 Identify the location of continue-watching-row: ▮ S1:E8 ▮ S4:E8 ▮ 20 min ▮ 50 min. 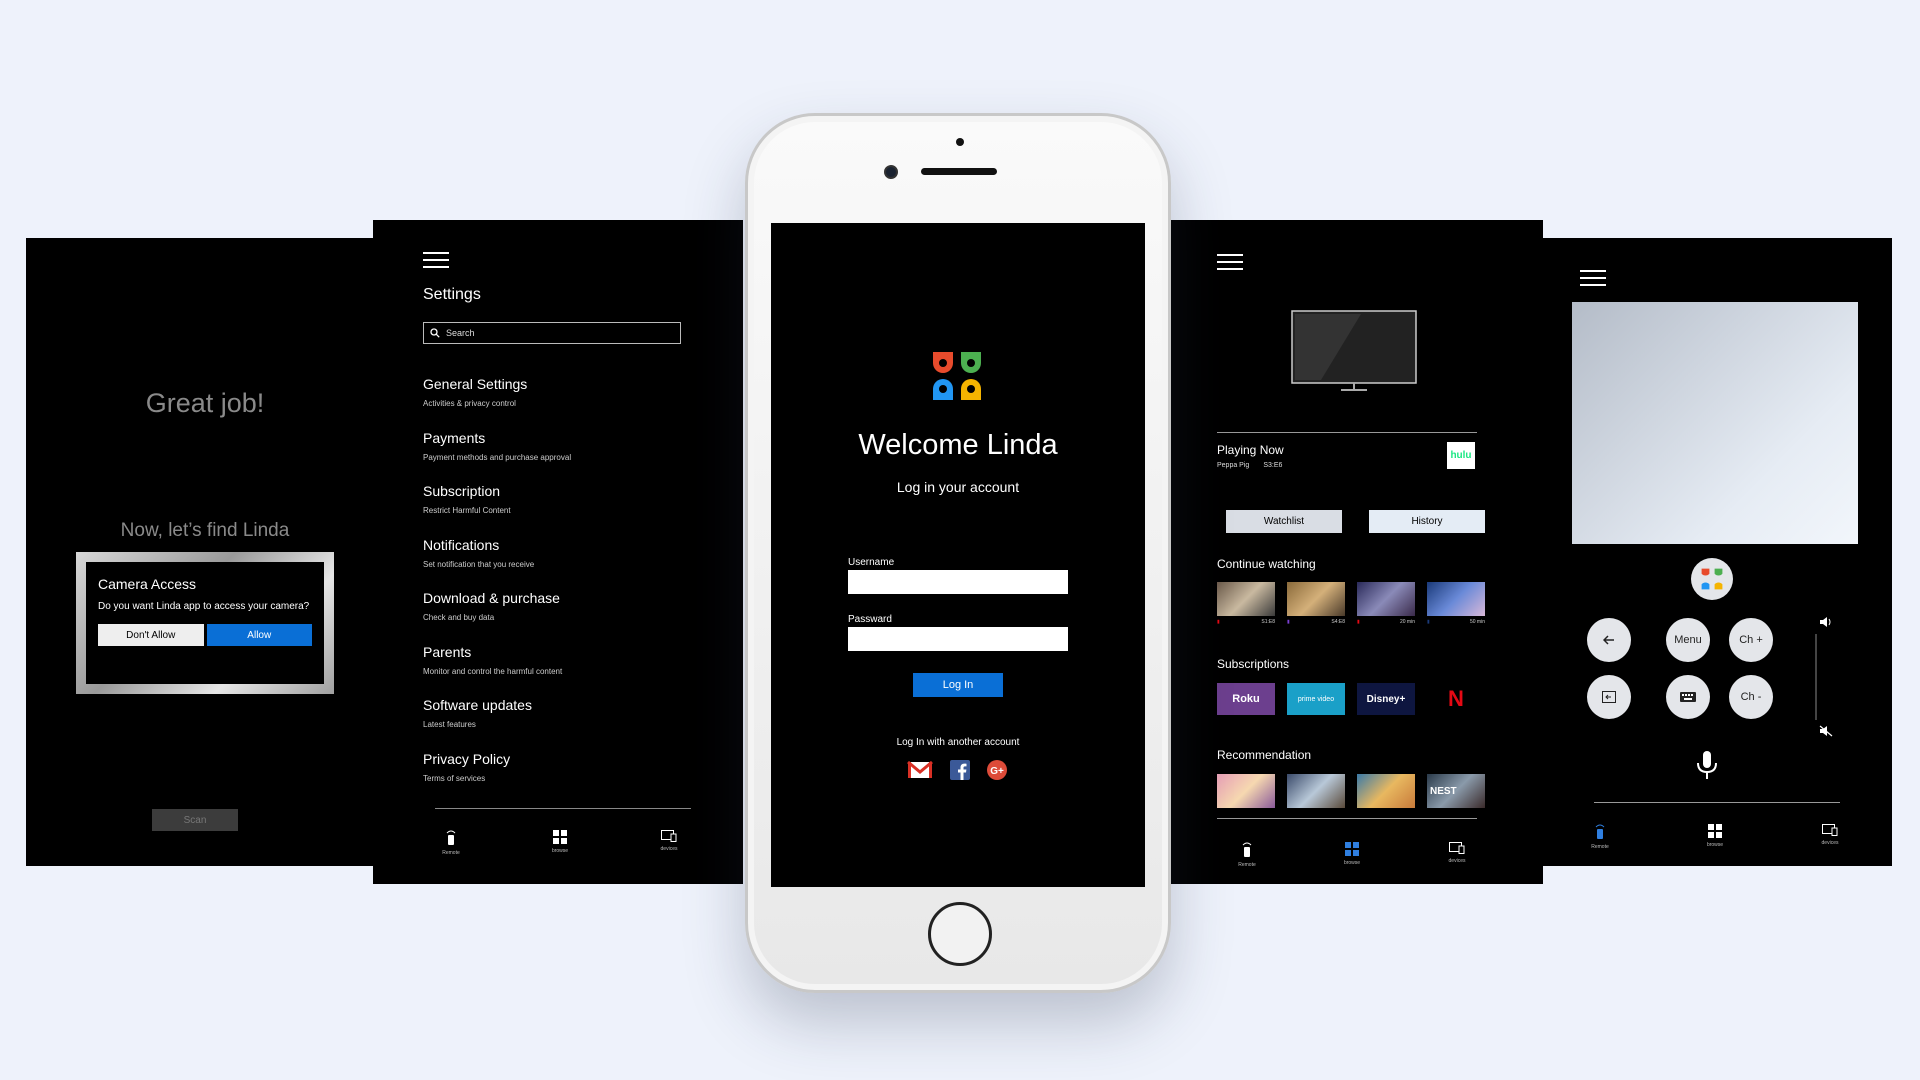
(1351, 603).